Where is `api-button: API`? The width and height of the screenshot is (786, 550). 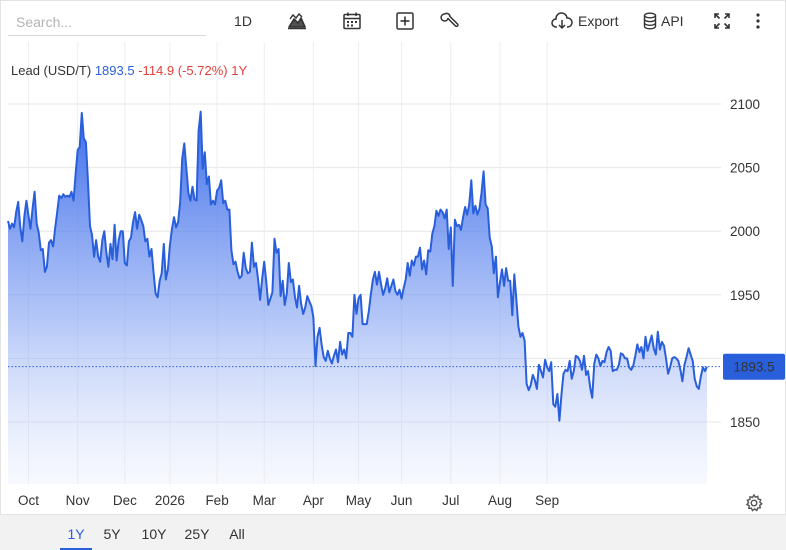
api-button: API is located at coordinates (666, 21).